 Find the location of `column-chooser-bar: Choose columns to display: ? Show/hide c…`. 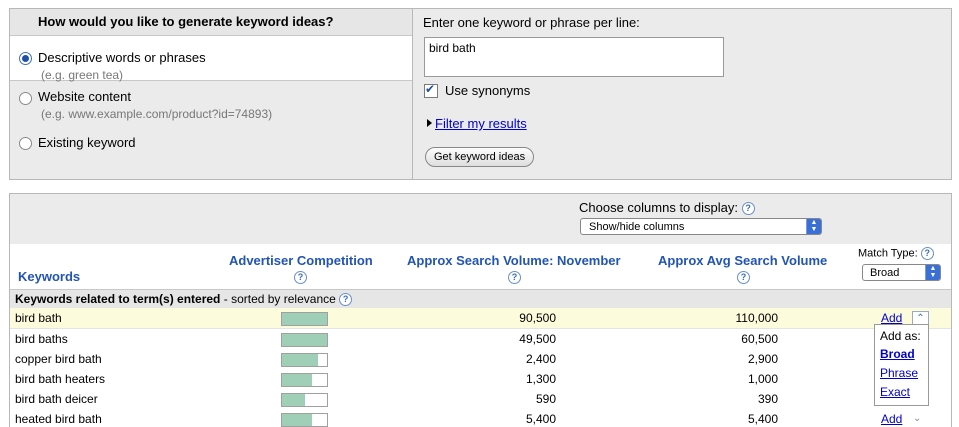

column-chooser-bar: Choose columns to display: ? Show/hide c… is located at coordinates (480, 219).